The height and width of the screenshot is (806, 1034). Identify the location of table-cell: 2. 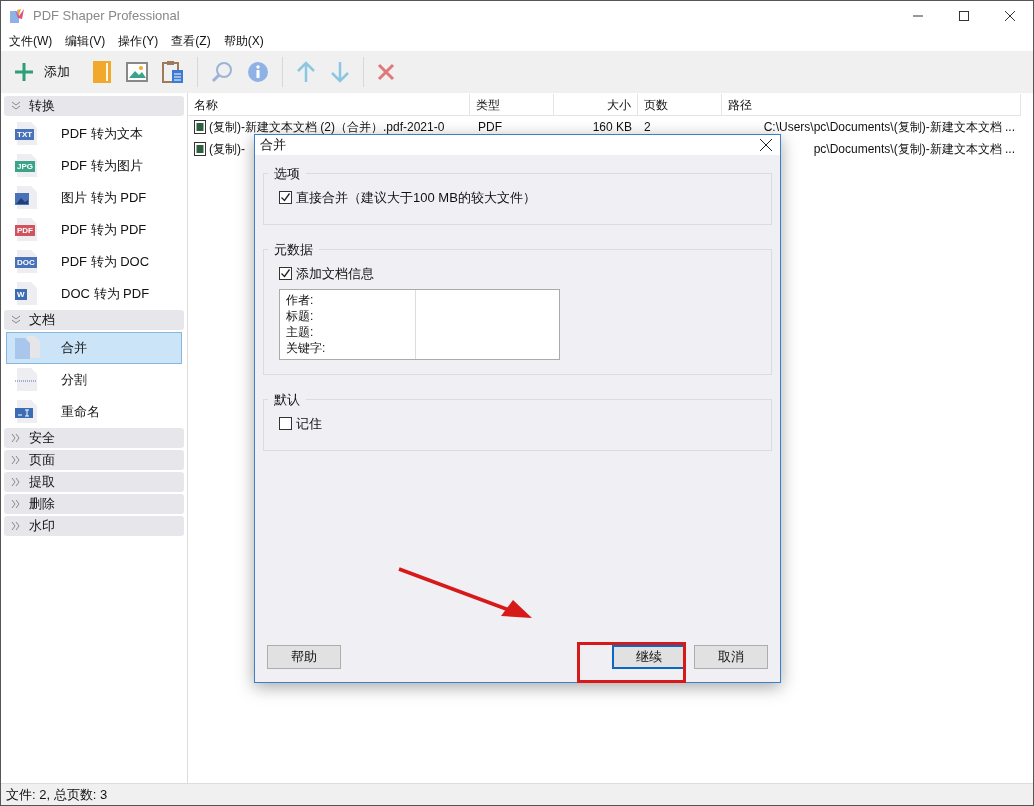
(647, 127).